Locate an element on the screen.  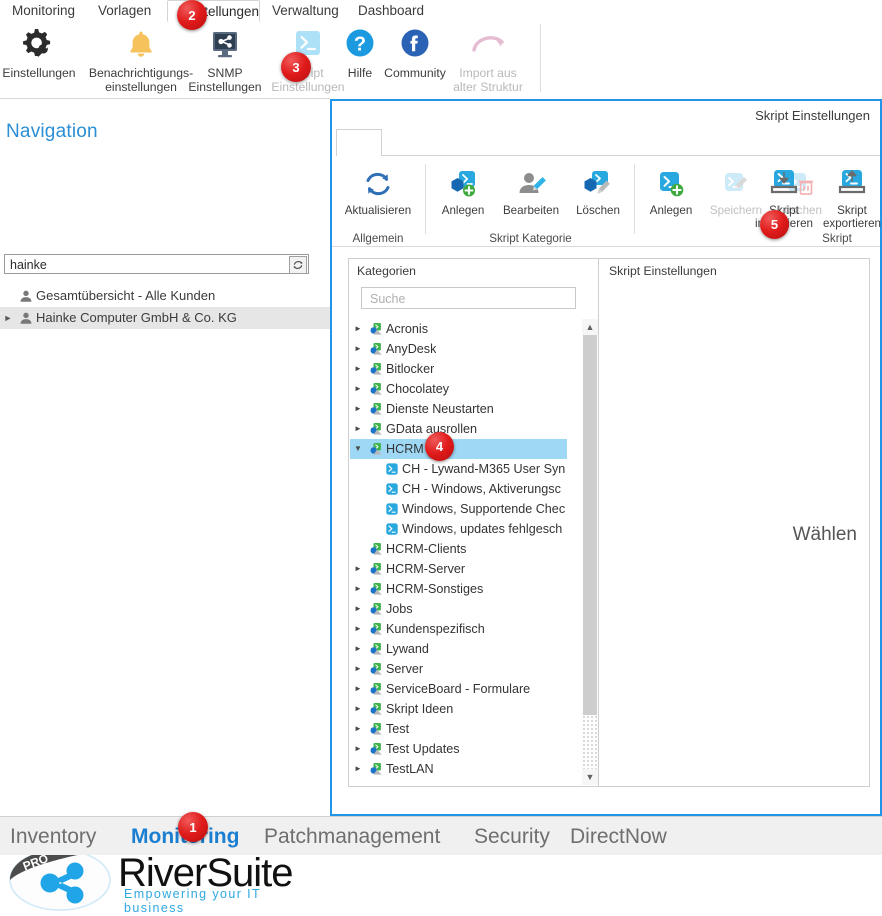
navigation-search-box is located at coordinates (156, 264).